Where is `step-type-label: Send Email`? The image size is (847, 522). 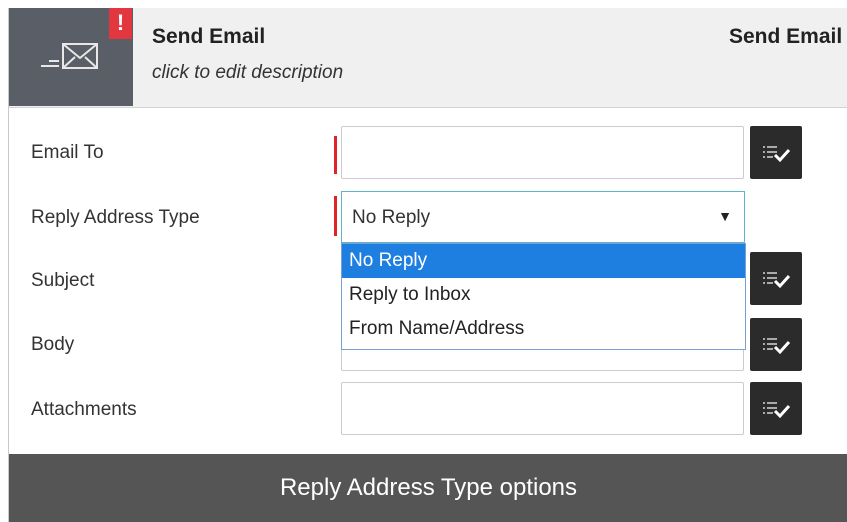
step-type-label: Send Email is located at coordinates (786, 36).